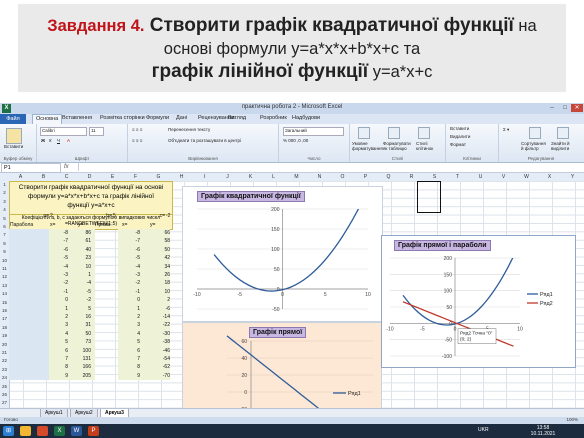 The height and width of the screenshot is (438, 584). I want to click on excel-taskbar-icon: X, so click(59, 431).